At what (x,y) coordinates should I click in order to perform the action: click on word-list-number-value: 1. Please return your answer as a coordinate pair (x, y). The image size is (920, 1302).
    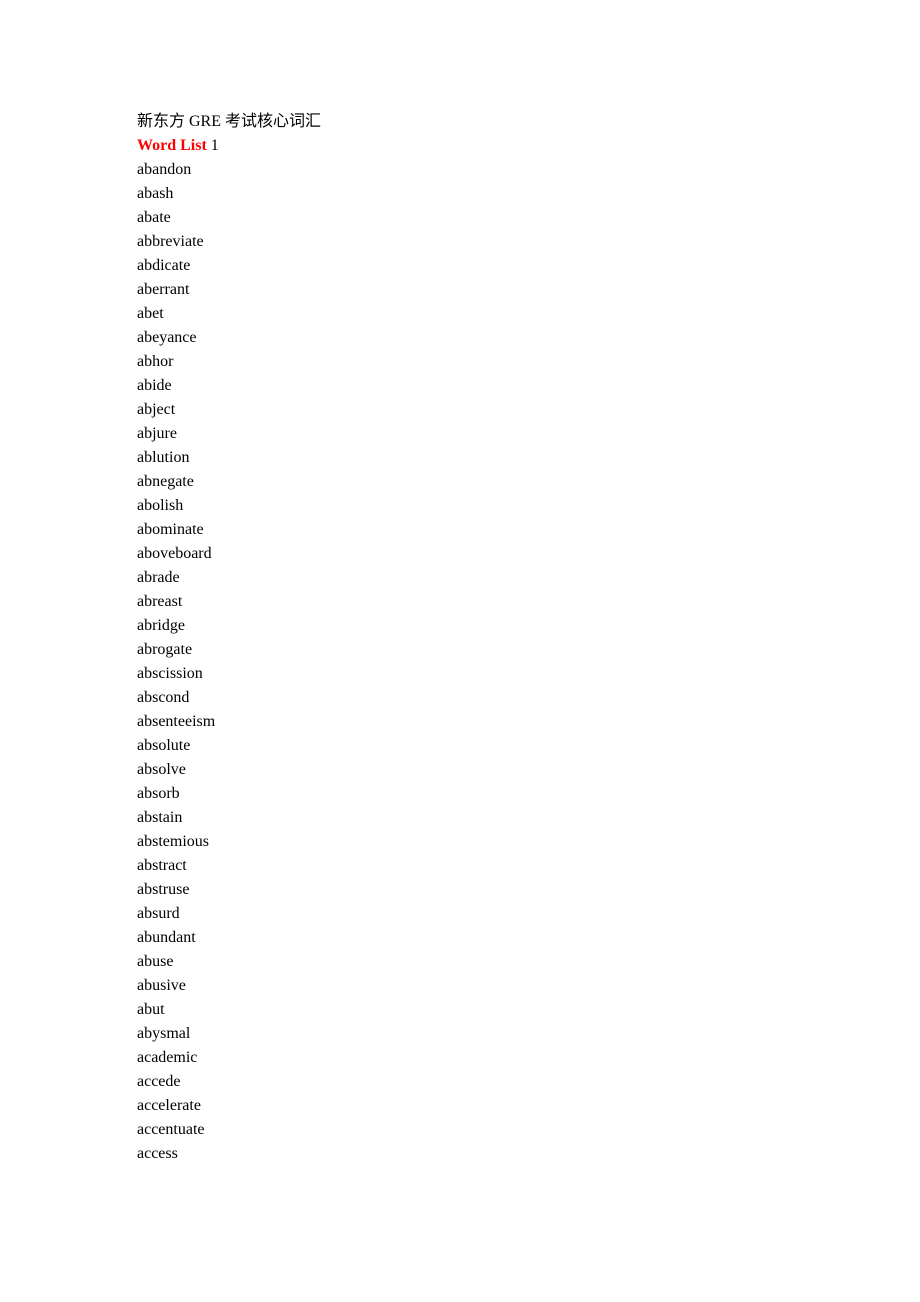
    Looking at the image, I should click on (214, 145).